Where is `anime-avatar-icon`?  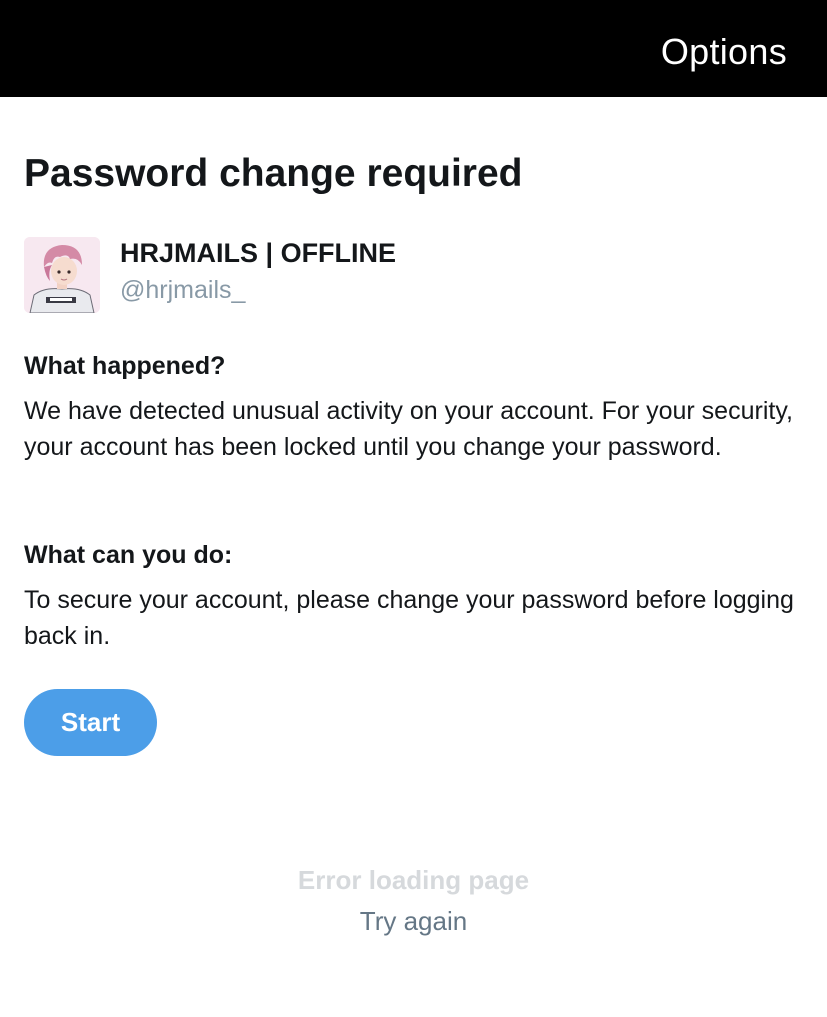 anime-avatar-icon is located at coordinates (62, 275).